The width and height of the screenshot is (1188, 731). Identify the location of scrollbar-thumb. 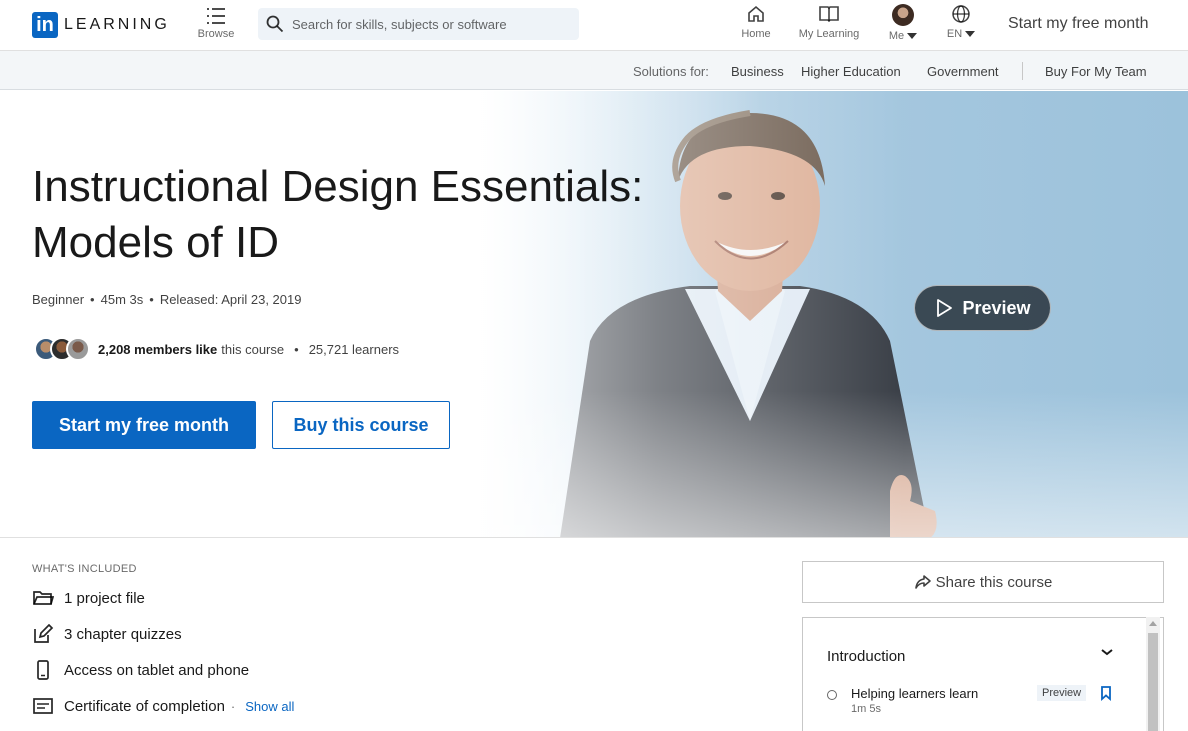
(1153, 682).